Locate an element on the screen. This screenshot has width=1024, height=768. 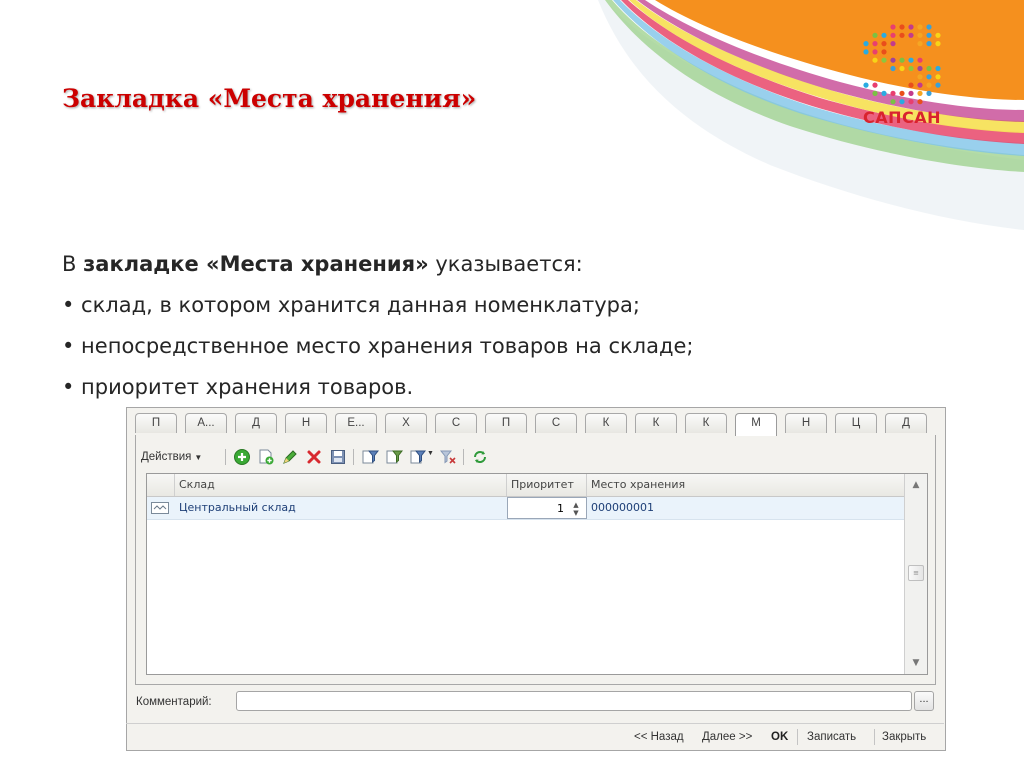
table-header: Склад Приоритет Место хранения is located at coordinates (526, 485).